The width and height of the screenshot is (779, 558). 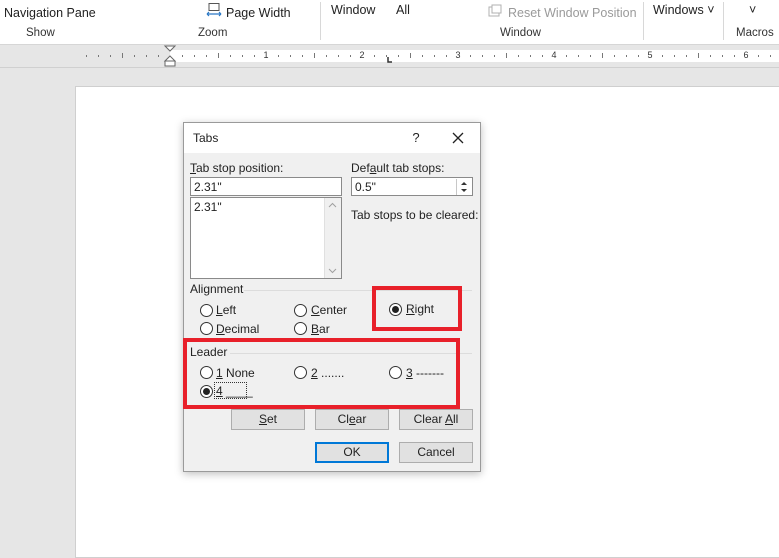 I want to click on tab-stop-list: 2.31", so click(x=266, y=238).